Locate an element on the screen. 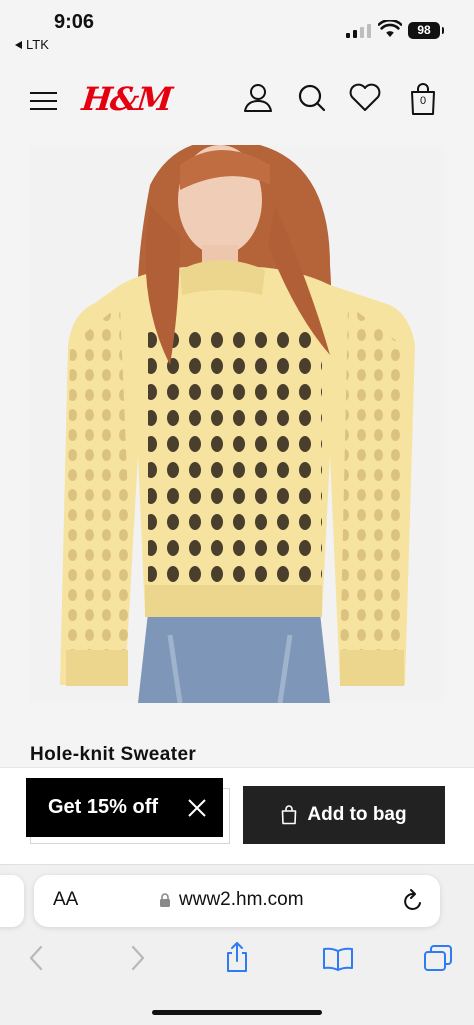 The height and width of the screenshot is (1025, 474). account-icon is located at coordinates (258, 98).